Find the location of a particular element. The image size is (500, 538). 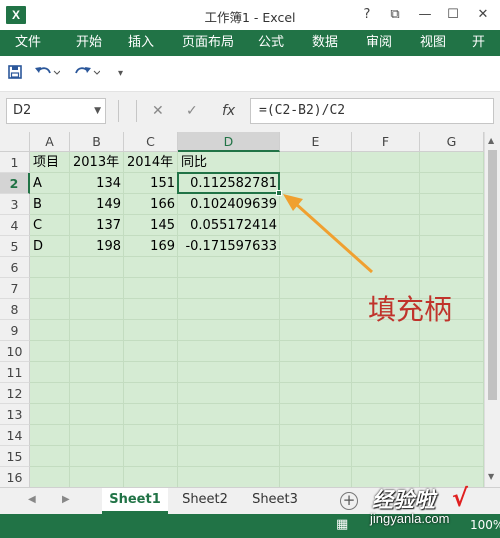

row-header-4: 4 is located at coordinates (15, 225).